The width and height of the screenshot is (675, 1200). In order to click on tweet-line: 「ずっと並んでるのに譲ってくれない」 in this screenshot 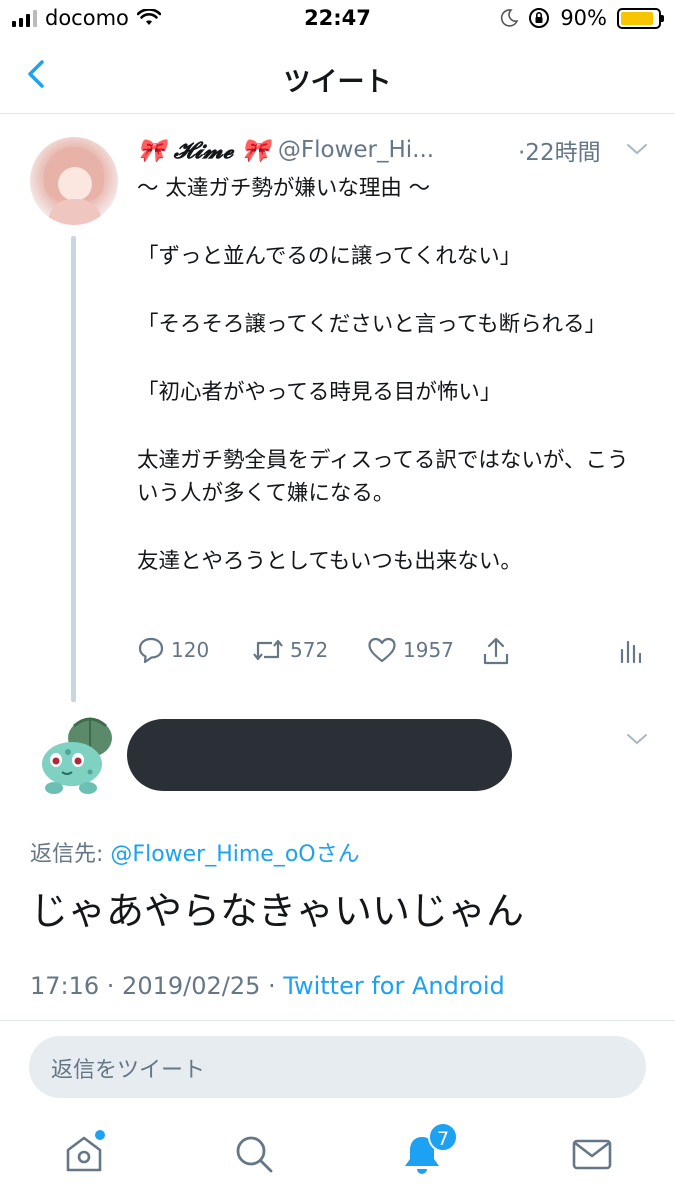, I will do `click(329, 256)`.